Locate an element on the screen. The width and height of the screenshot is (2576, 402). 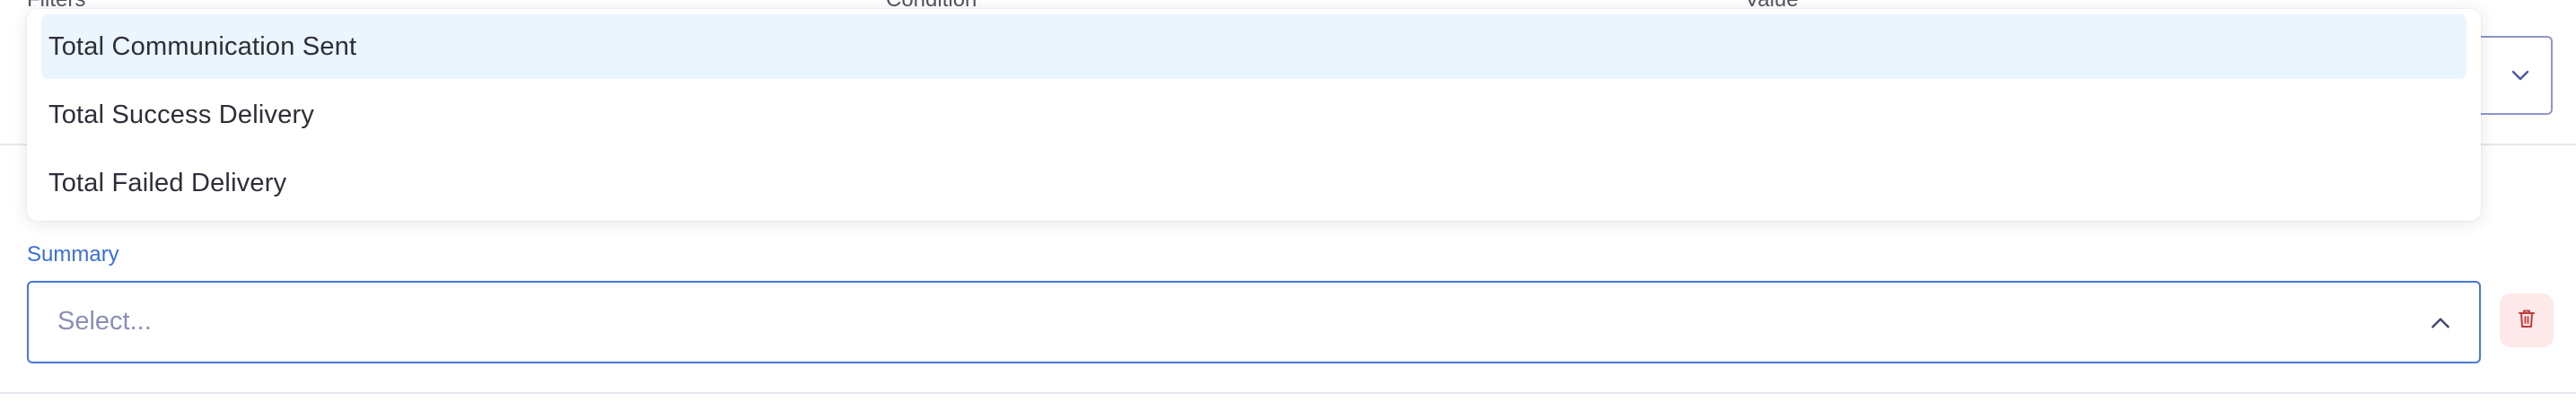
summary-label: Summary is located at coordinates (73, 255).